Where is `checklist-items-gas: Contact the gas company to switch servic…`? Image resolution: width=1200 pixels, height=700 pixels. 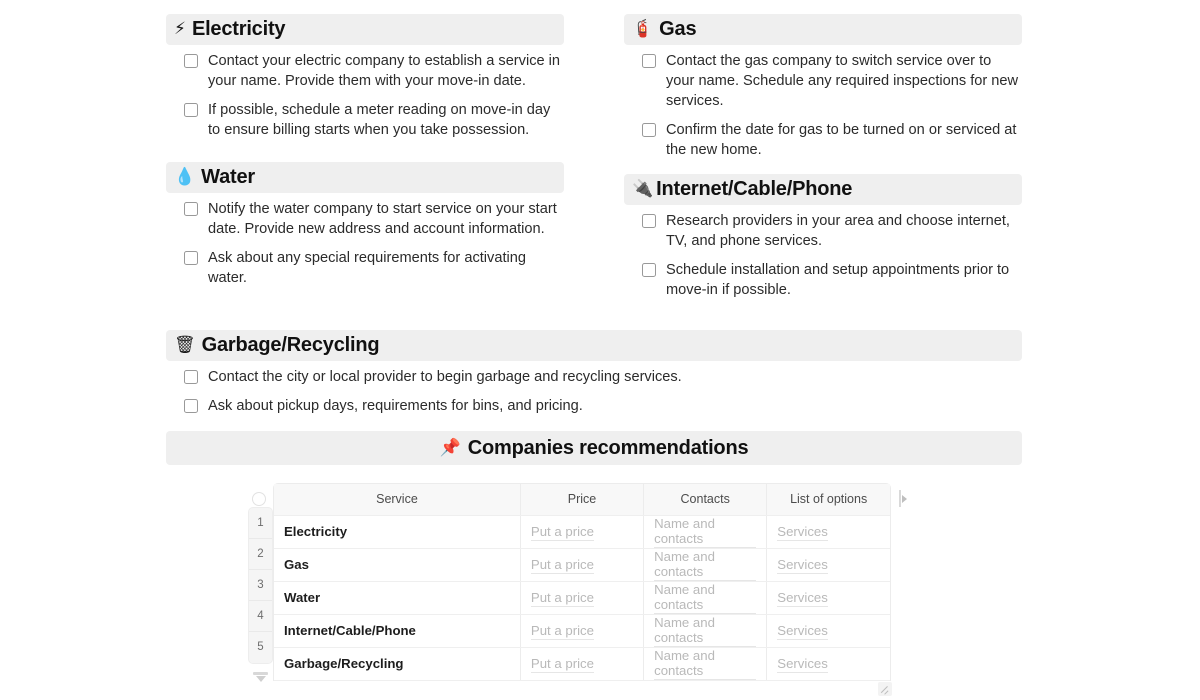
checklist-items-gas: Contact the gas company to switch servic… is located at coordinates (823, 102).